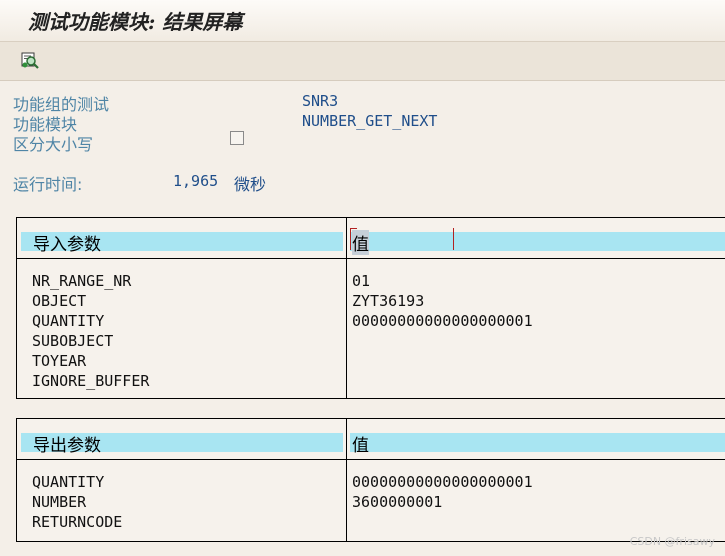 This screenshot has width=725, height=556. I want to click on import-param-value-1: 01, so click(361, 281).